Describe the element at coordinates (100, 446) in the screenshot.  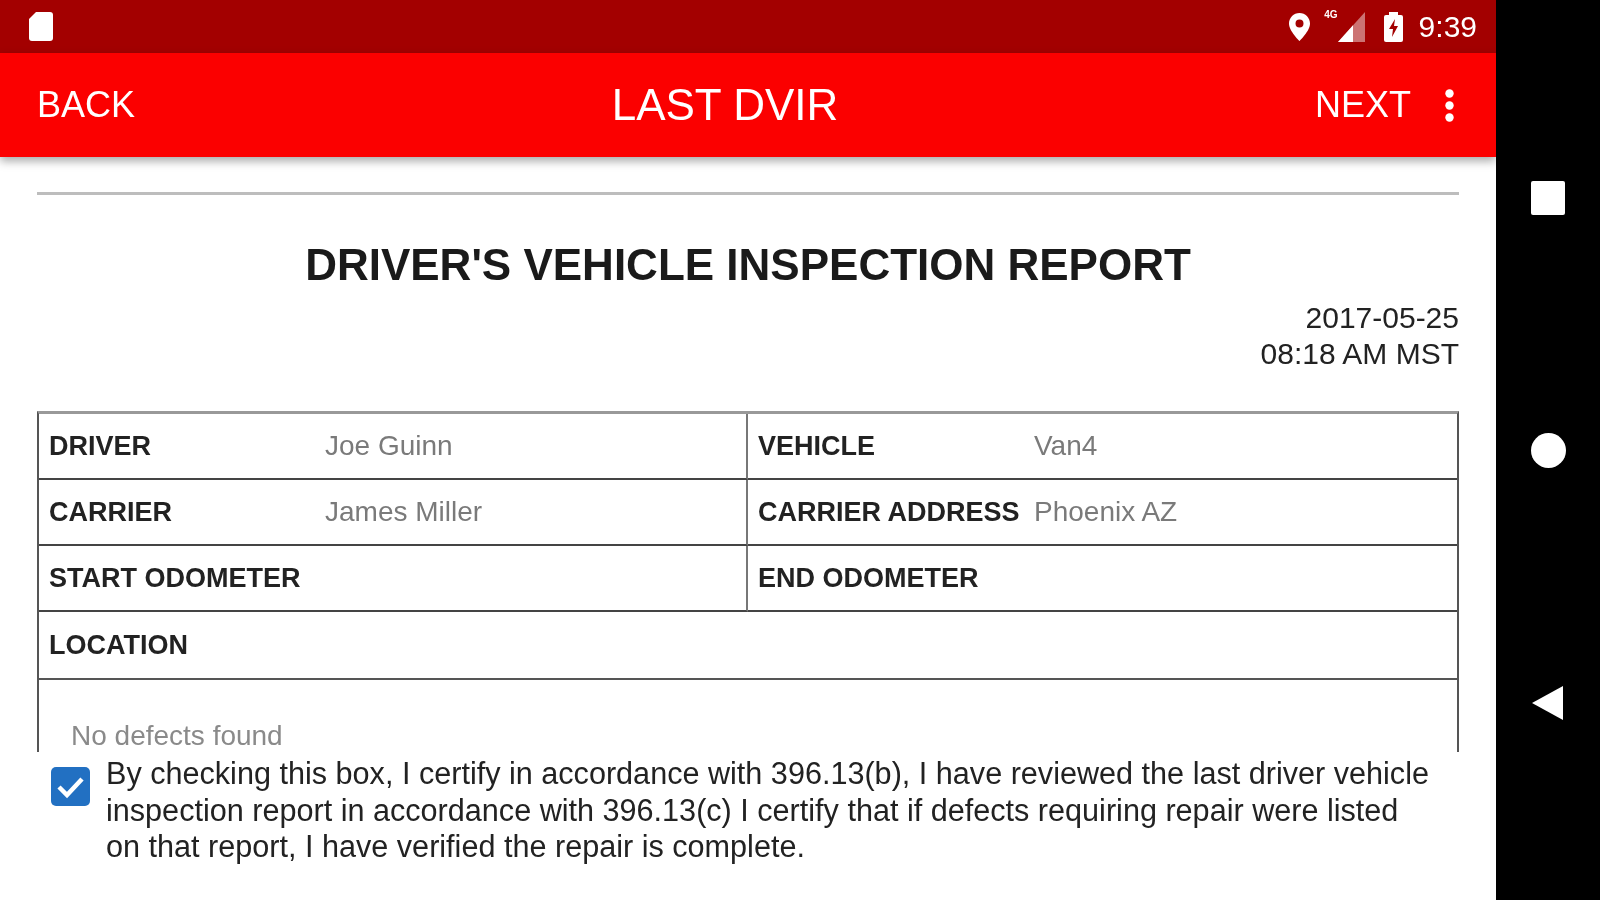
I see `field-label: DRIVER` at that location.